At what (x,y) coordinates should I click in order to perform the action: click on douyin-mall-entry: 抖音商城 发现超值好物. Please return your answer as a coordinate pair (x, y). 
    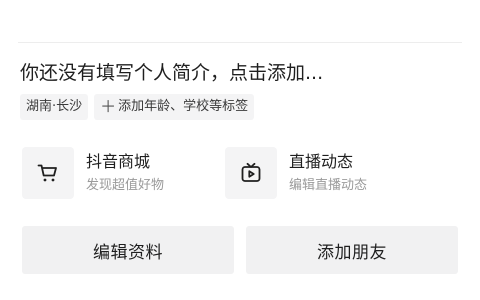
    Looking at the image, I should click on (93, 173).